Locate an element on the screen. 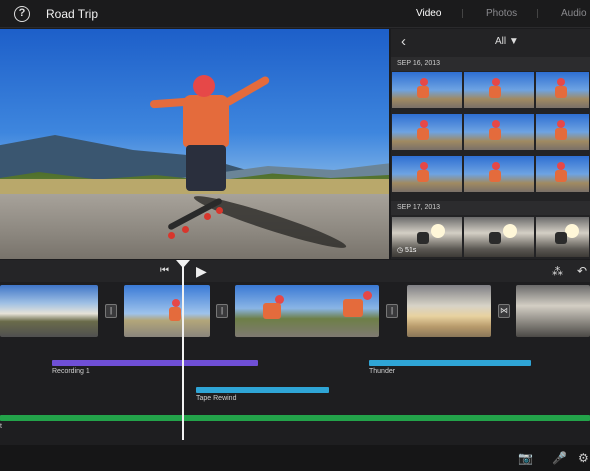  tab-video: Video is located at coordinates (428, 13).